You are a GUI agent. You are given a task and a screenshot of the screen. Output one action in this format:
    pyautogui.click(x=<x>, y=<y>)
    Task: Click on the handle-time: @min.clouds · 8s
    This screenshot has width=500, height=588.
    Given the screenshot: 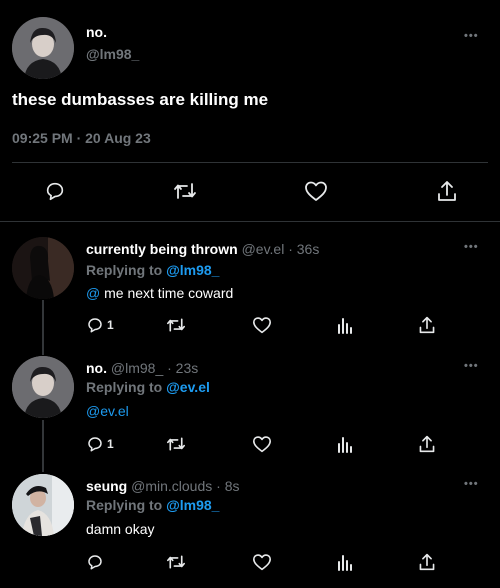 What is the action you would take?
    pyautogui.click(x=185, y=486)
    